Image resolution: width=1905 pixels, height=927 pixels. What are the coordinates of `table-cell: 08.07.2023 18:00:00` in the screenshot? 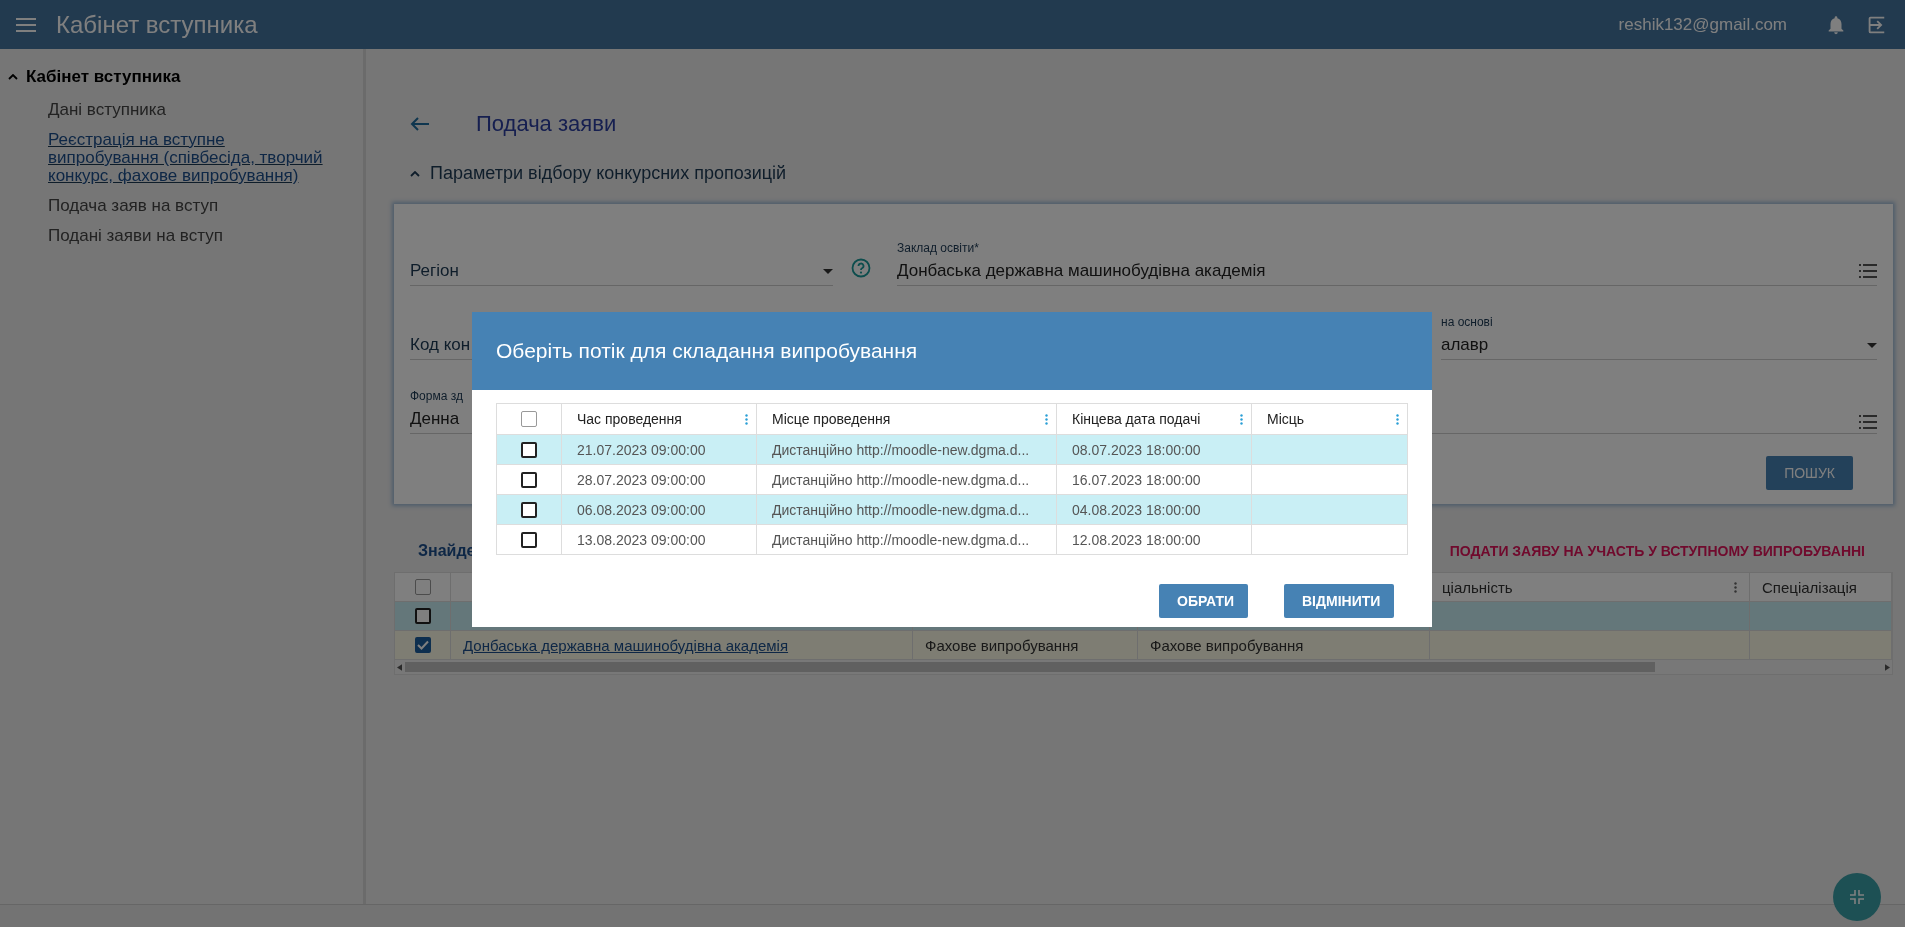 It's located at (1136, 449).